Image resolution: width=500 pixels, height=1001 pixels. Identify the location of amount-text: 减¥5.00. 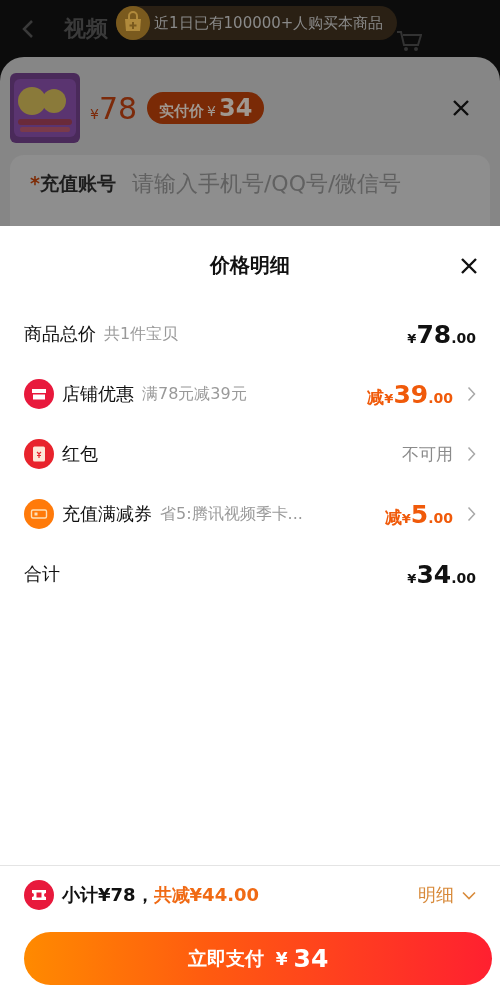
(418, 514).